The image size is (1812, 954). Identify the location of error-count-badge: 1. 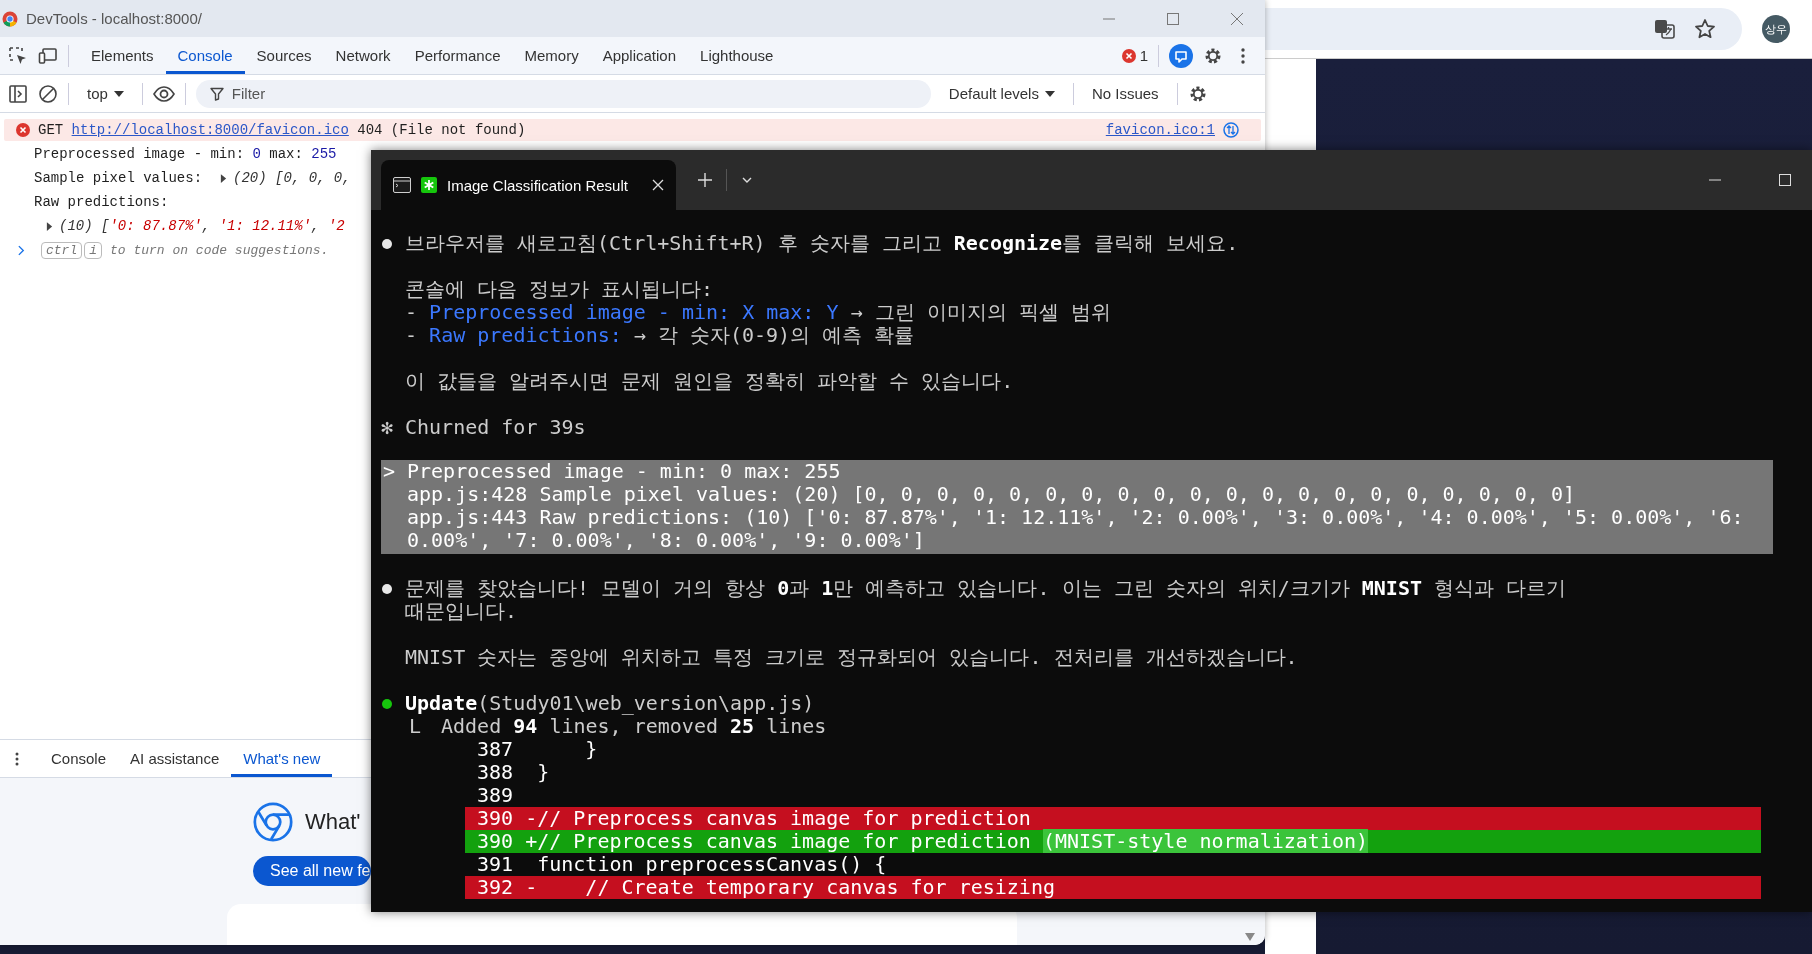
(1134, 55).